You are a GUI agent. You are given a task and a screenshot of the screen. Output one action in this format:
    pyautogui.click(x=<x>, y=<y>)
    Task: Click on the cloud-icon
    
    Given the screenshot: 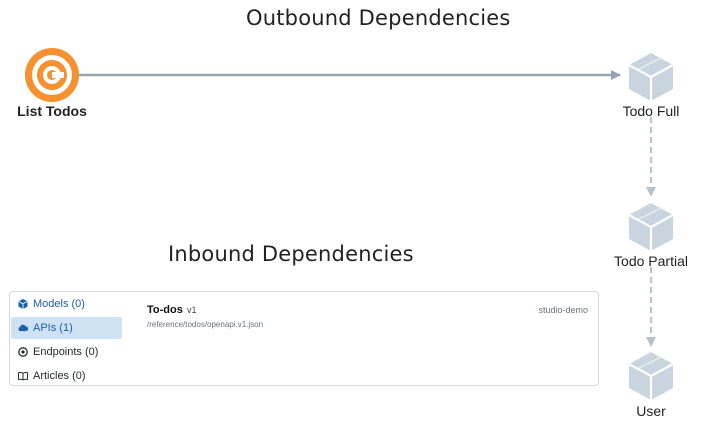 What is the action you would take?
    pyautogui.click(x=23, y=328)
    